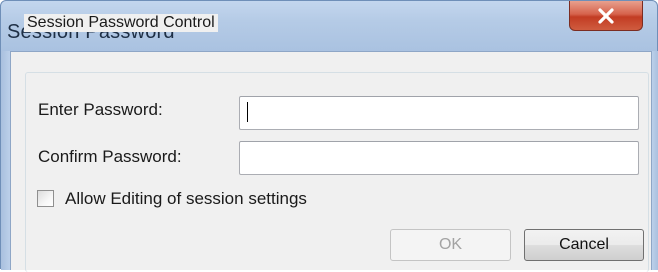 This screenshot has height=272, width=658. I want to click on allow-editing-checkbox, so click(45, 198).